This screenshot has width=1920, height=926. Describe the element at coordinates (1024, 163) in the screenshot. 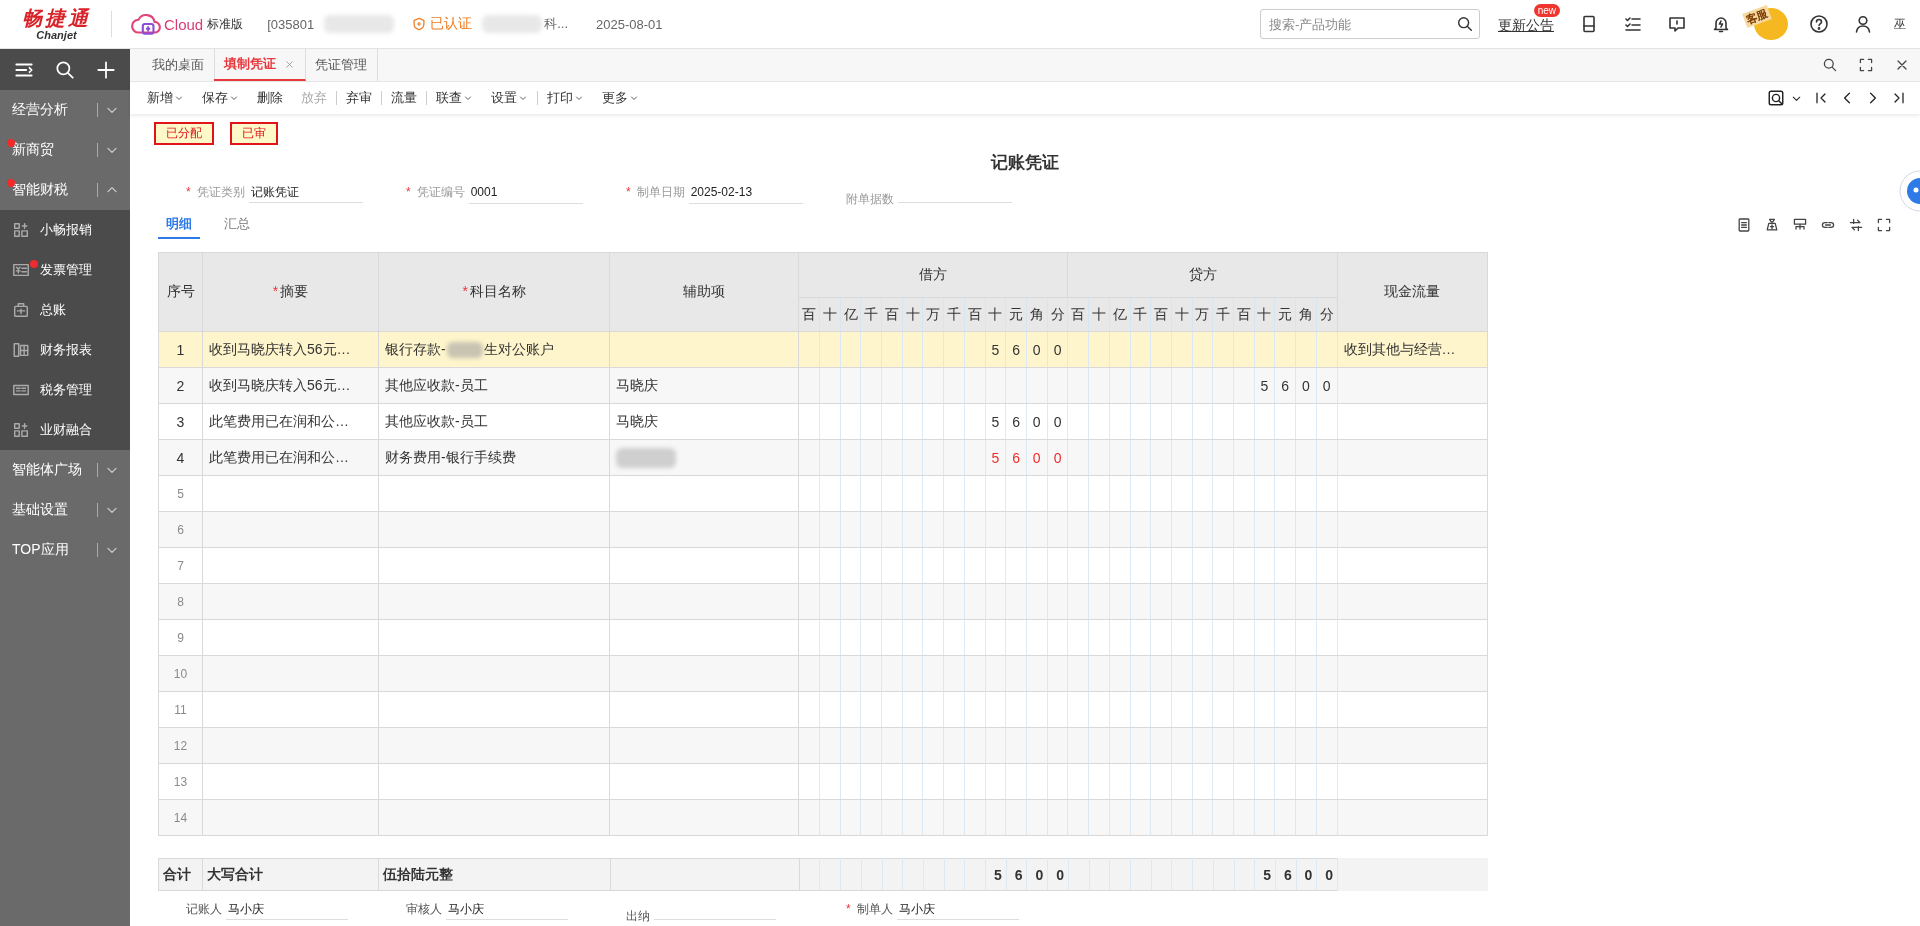

I see `voucher-title: 记账凭证` at that location.